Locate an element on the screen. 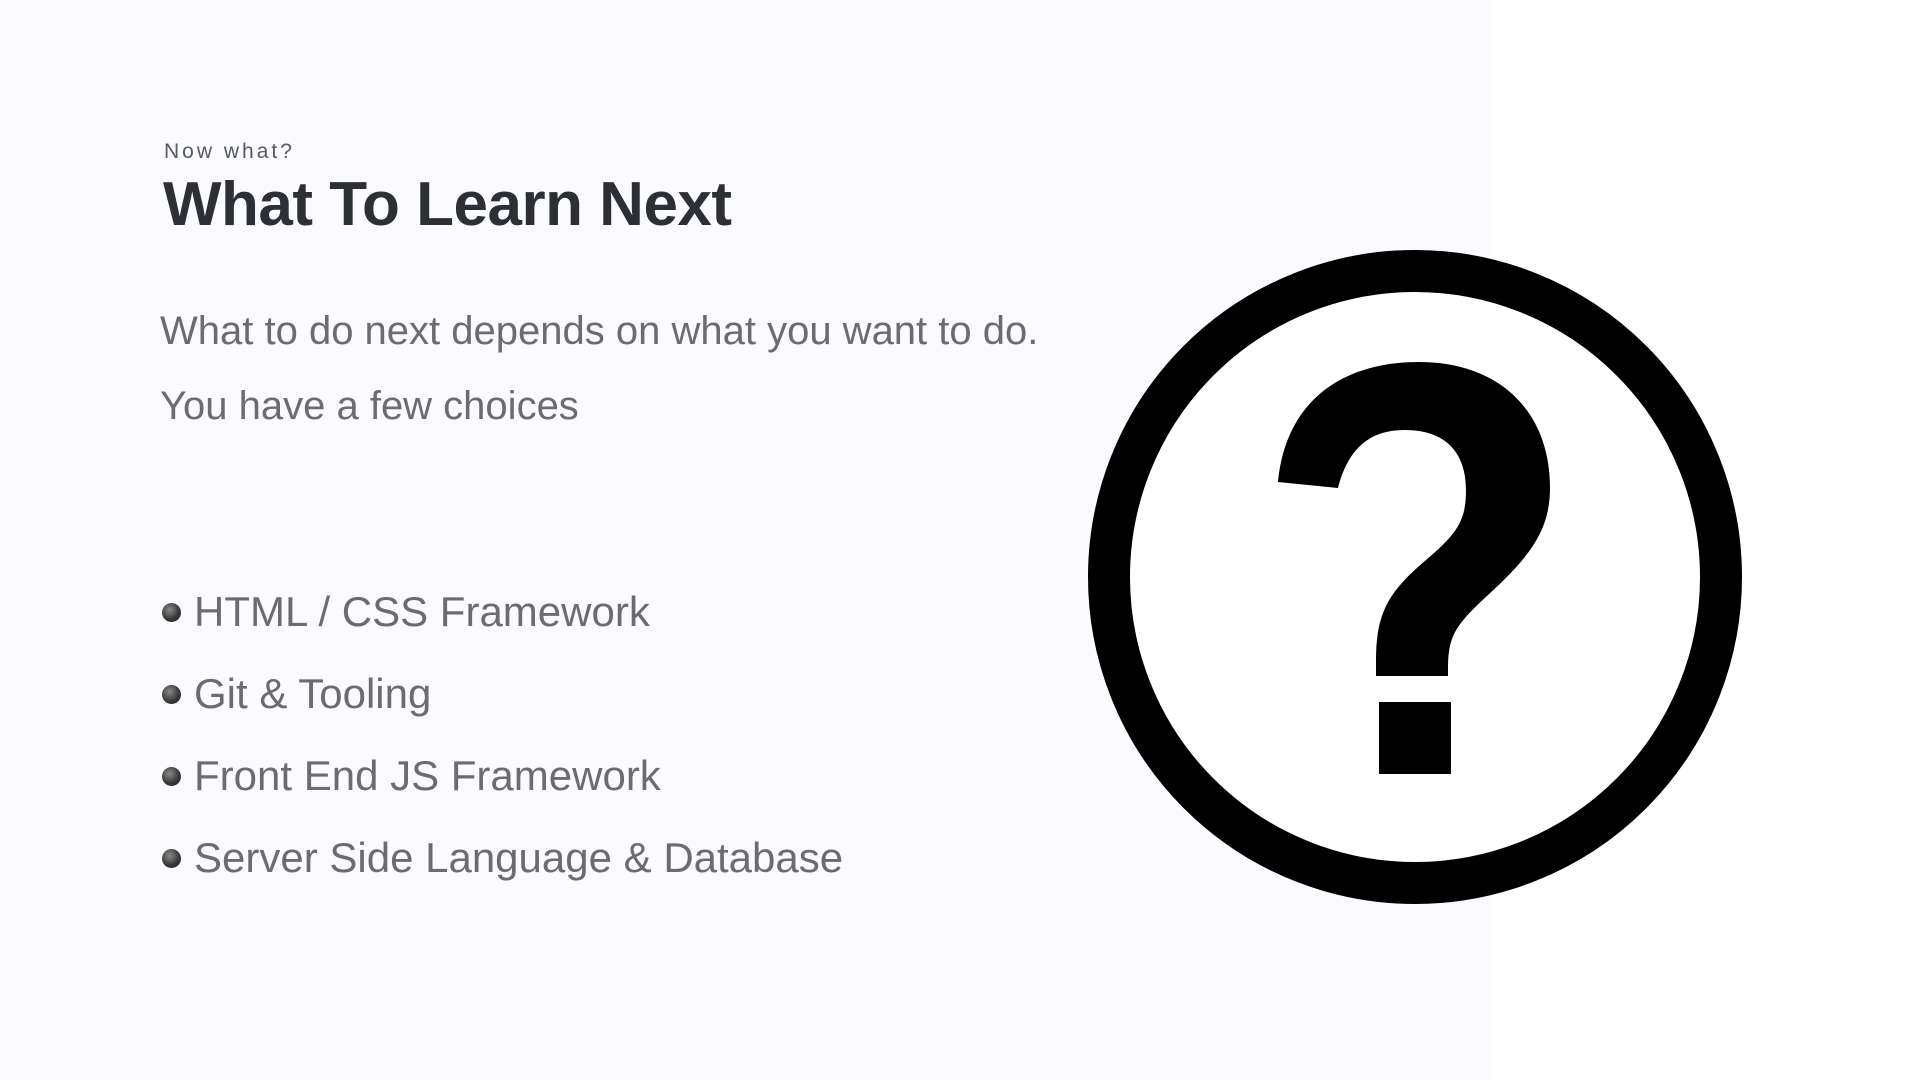 Image resolution: width=1920 pixels, height=1080 pixels. slide-title: What To Learn Next is located at coordinates (447, 204).